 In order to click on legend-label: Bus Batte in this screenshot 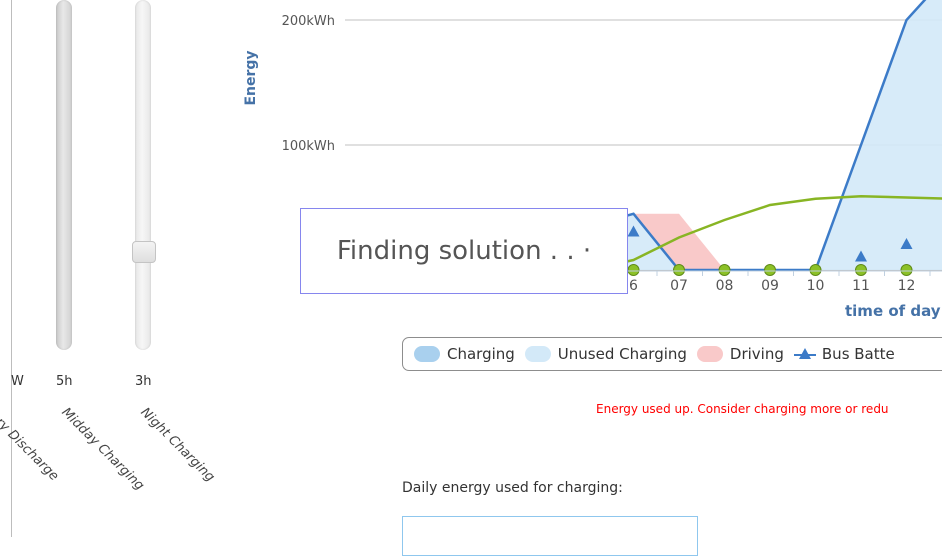, I will do `click(858, 354)`.